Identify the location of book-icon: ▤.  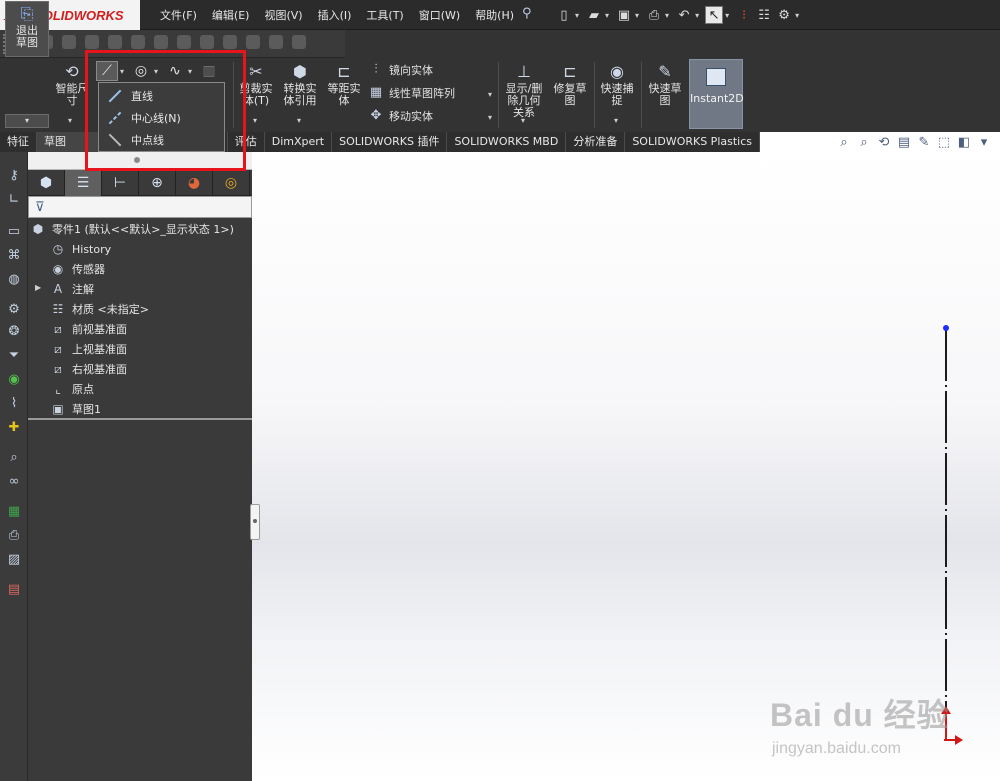
(14, 590).